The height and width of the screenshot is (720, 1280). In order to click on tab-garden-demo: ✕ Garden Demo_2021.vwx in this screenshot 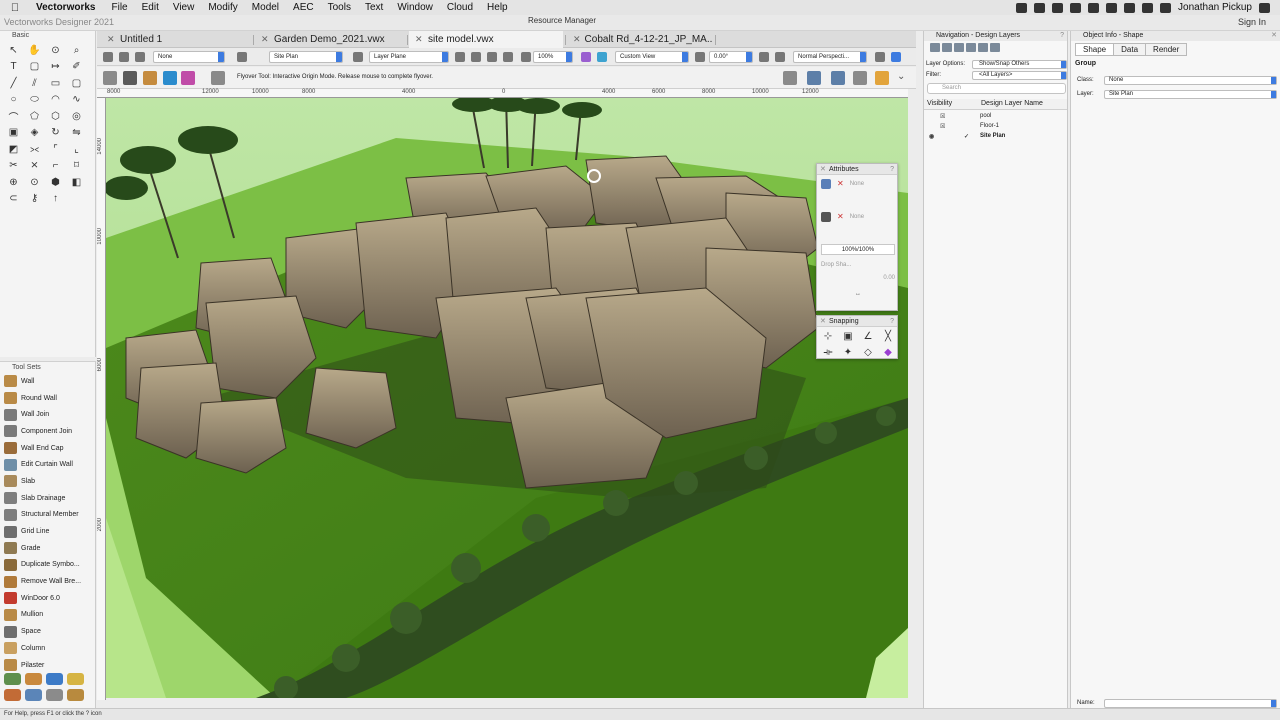, I will do `click(330, 39)`.